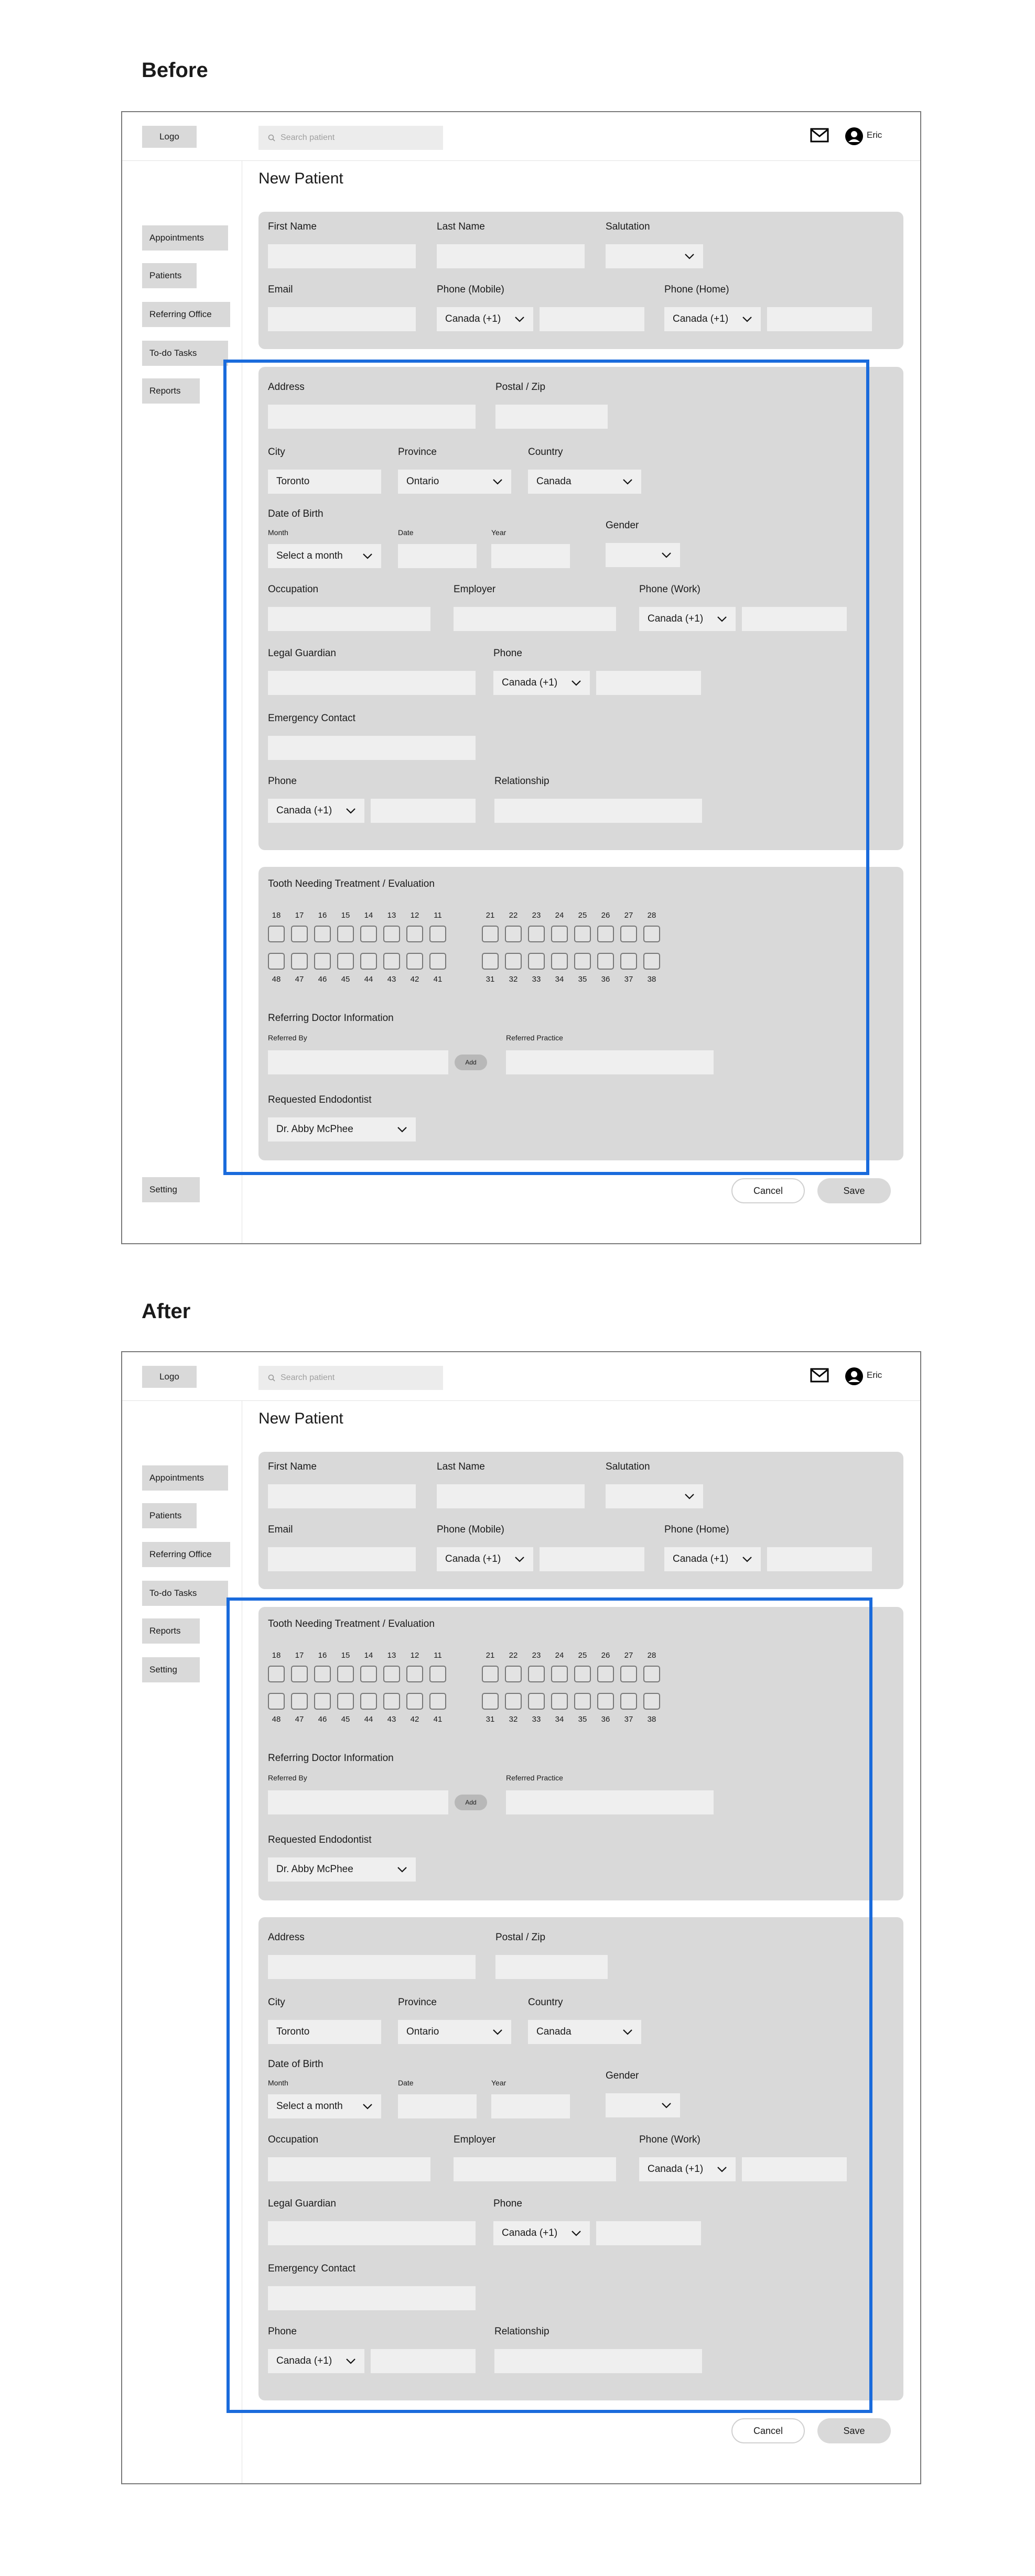 The height and width of the screenshot is (2576, 1035). What do you see at coordinates (175, 71) in the screenshot?
I see `before-heading: Before` at bounding box center [175, 71].